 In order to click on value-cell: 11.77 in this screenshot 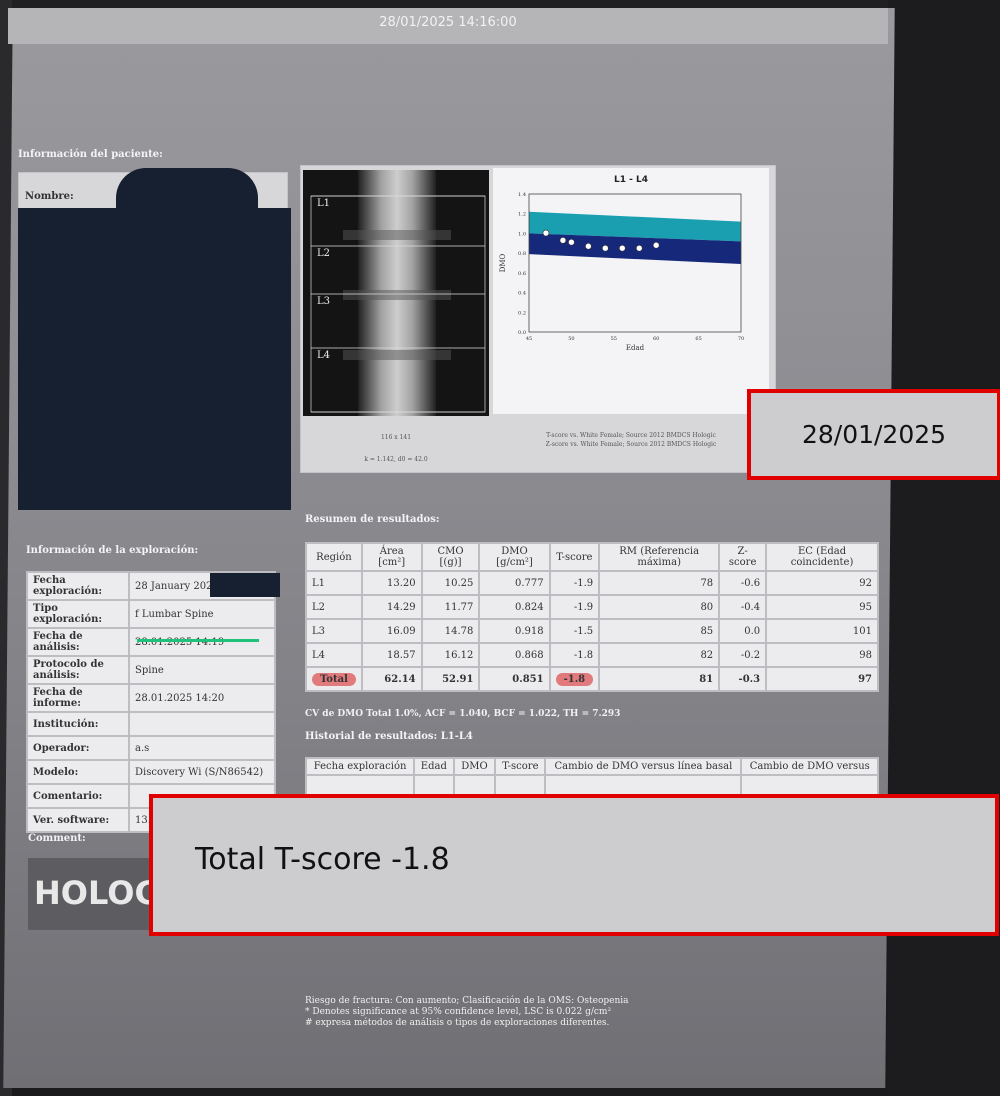, I will do `click(450, 607)`.